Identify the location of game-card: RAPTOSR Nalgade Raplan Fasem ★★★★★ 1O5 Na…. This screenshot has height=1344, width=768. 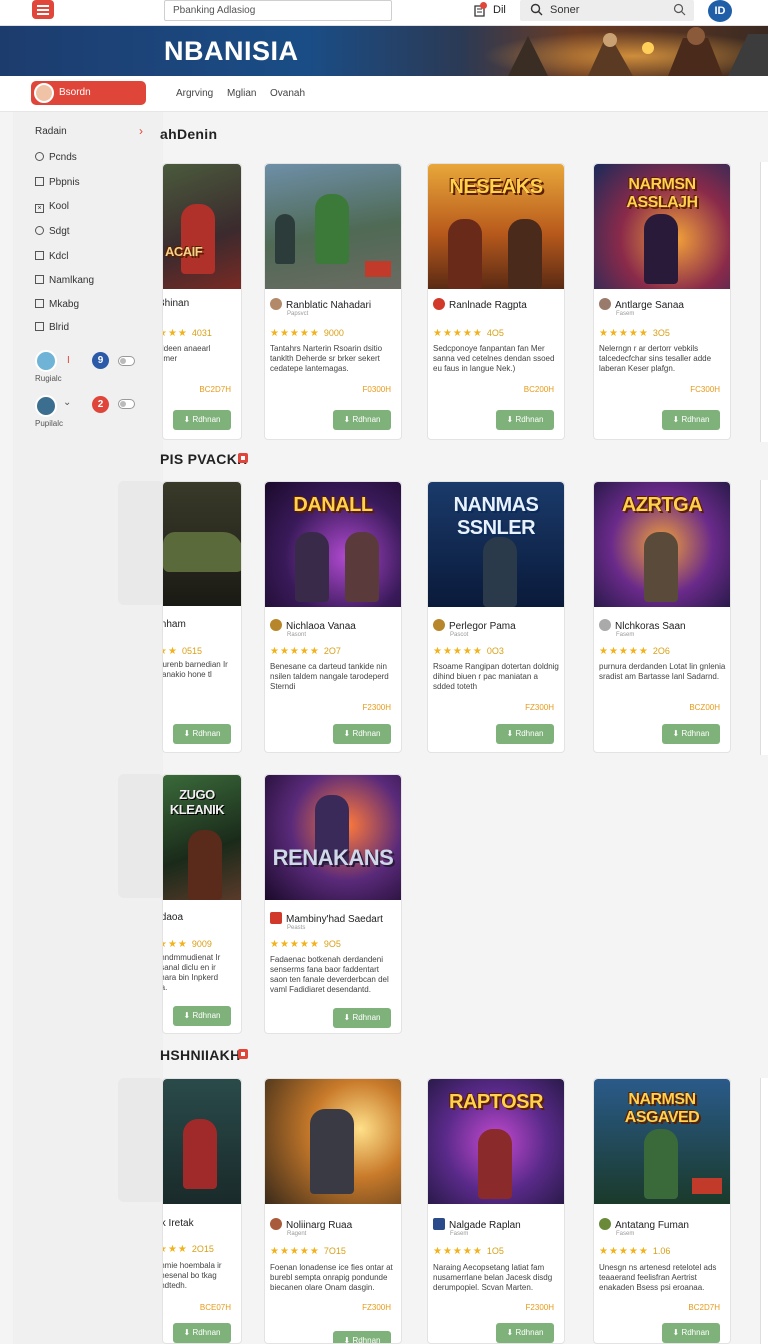
(496, 1211).